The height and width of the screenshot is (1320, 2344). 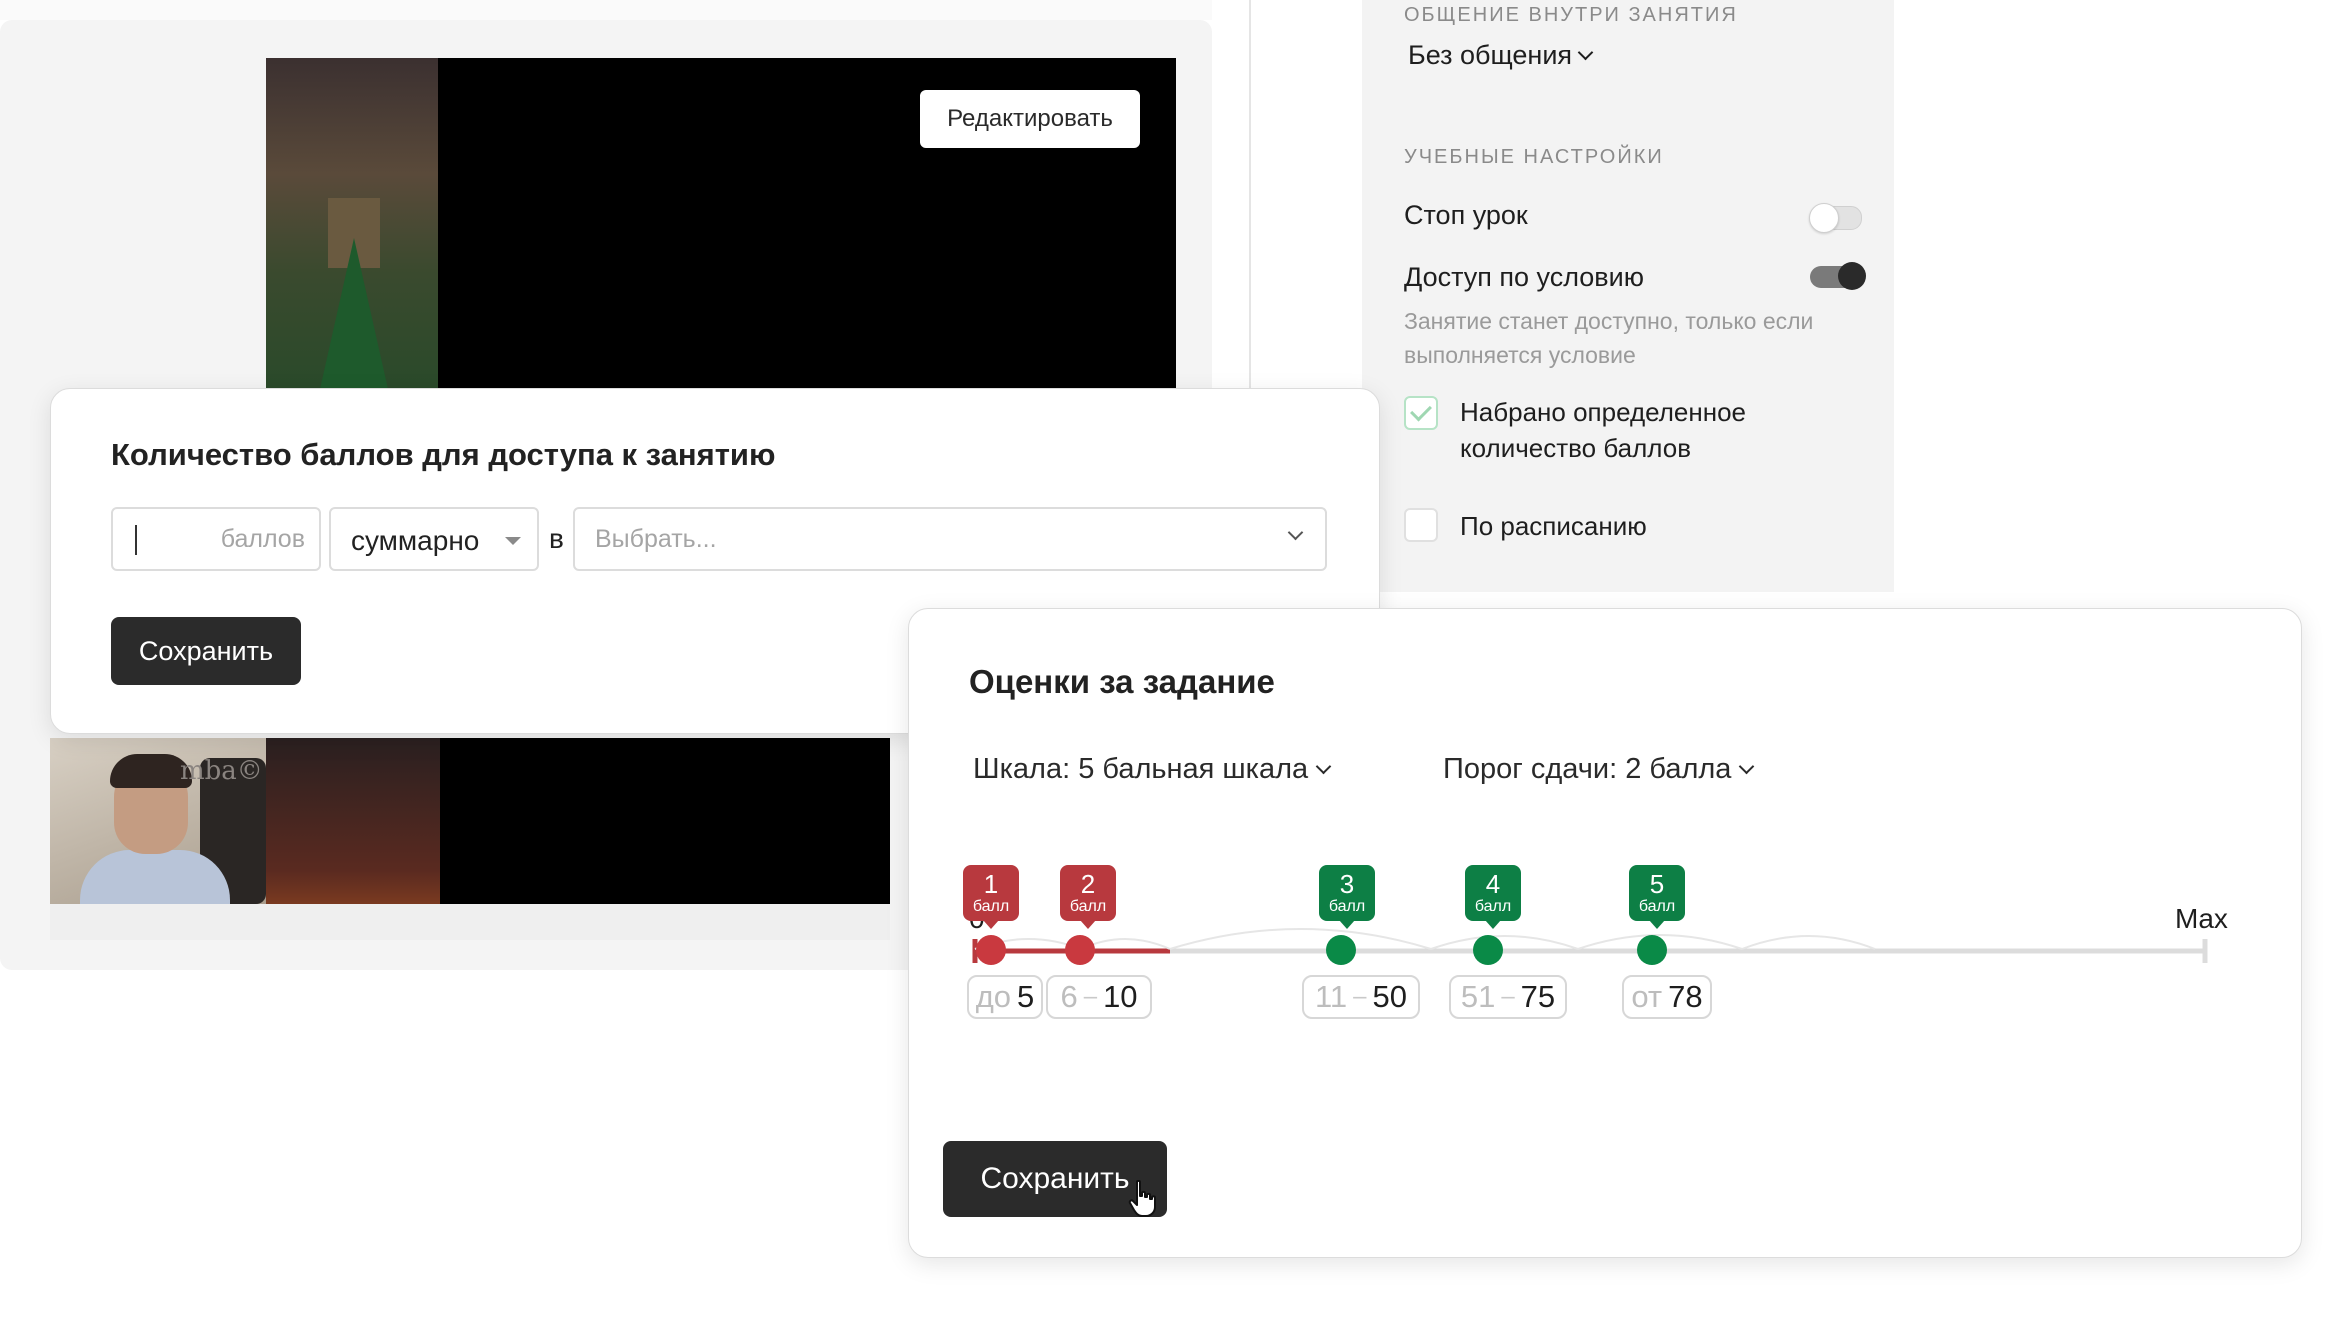 What do you see at coordinates (1590, 945) in the screenshot?
I see `grade-scale-track` at bounding box center [1590, 945].